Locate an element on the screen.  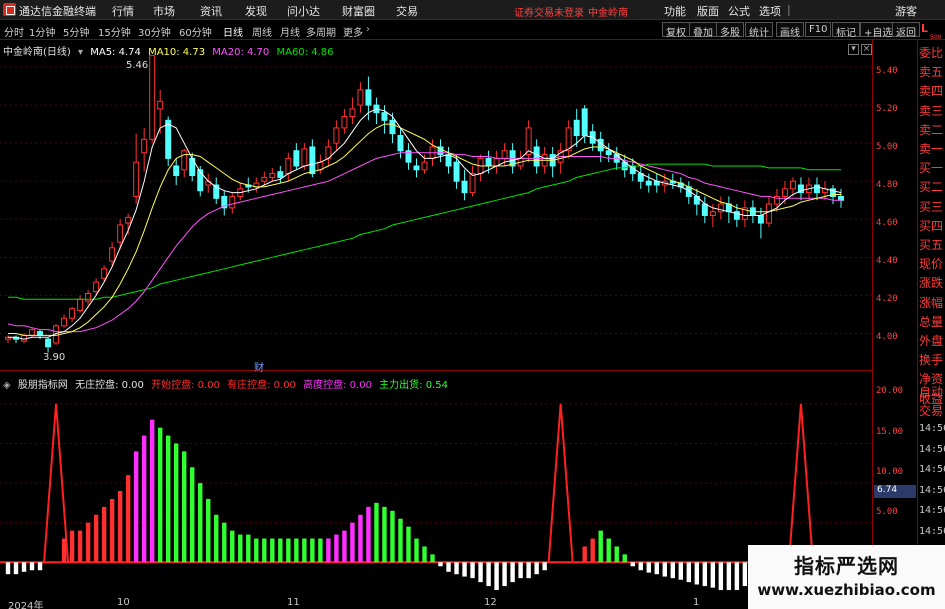
tab-more: 更多 is located at coordinates (353, 31).